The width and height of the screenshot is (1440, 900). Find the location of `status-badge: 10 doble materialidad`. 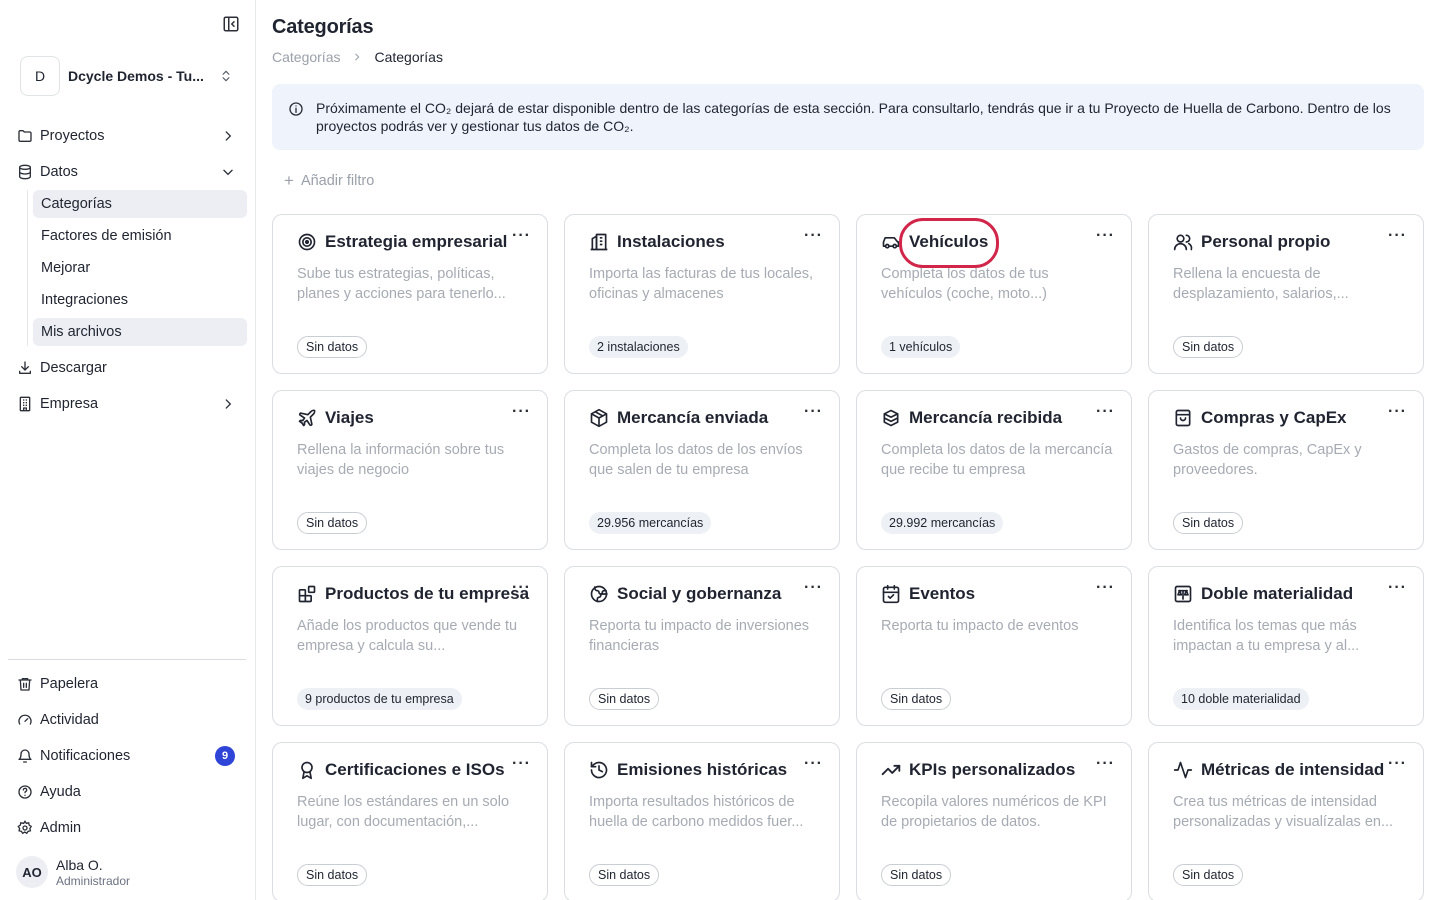

status-badge: 10 doble materialidad is located at coordinates (1241, 699).